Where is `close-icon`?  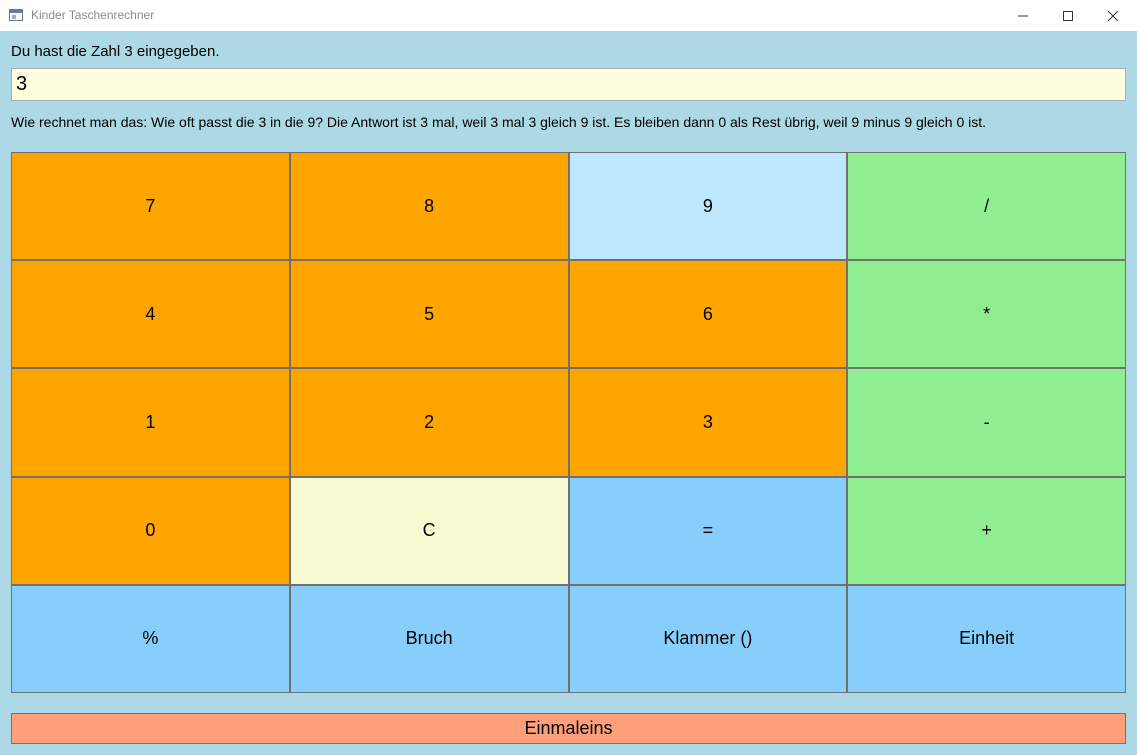 close-icon is located at coordinates (1113, 15).